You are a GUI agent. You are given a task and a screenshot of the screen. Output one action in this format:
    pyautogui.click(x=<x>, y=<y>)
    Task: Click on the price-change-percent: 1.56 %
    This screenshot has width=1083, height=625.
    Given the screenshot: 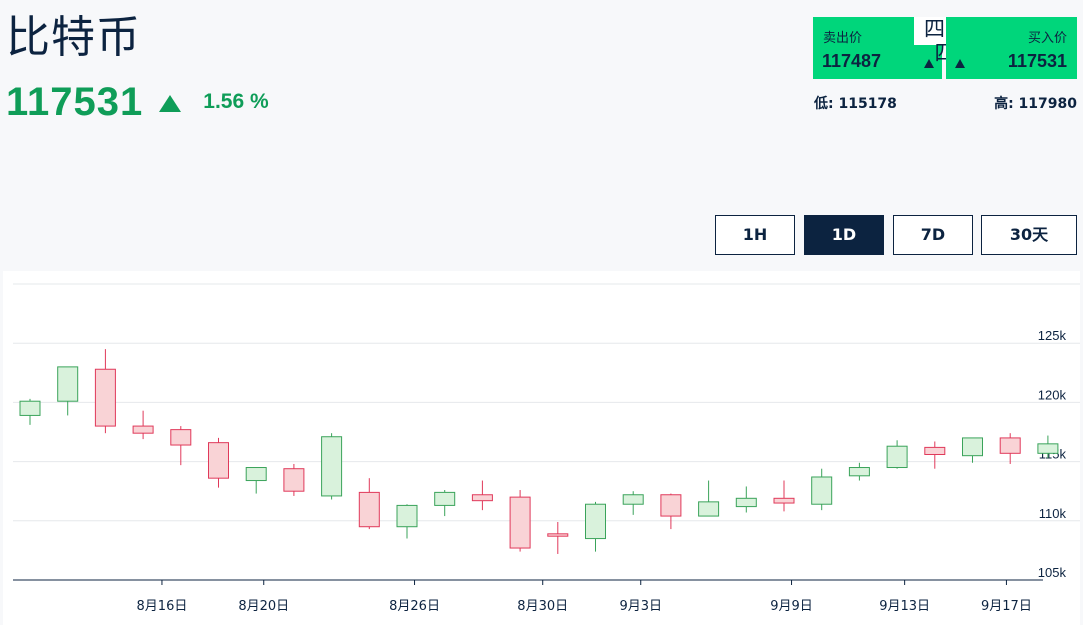 What is the action you would take?
    pyautogui.click(x=236, y=101)
    